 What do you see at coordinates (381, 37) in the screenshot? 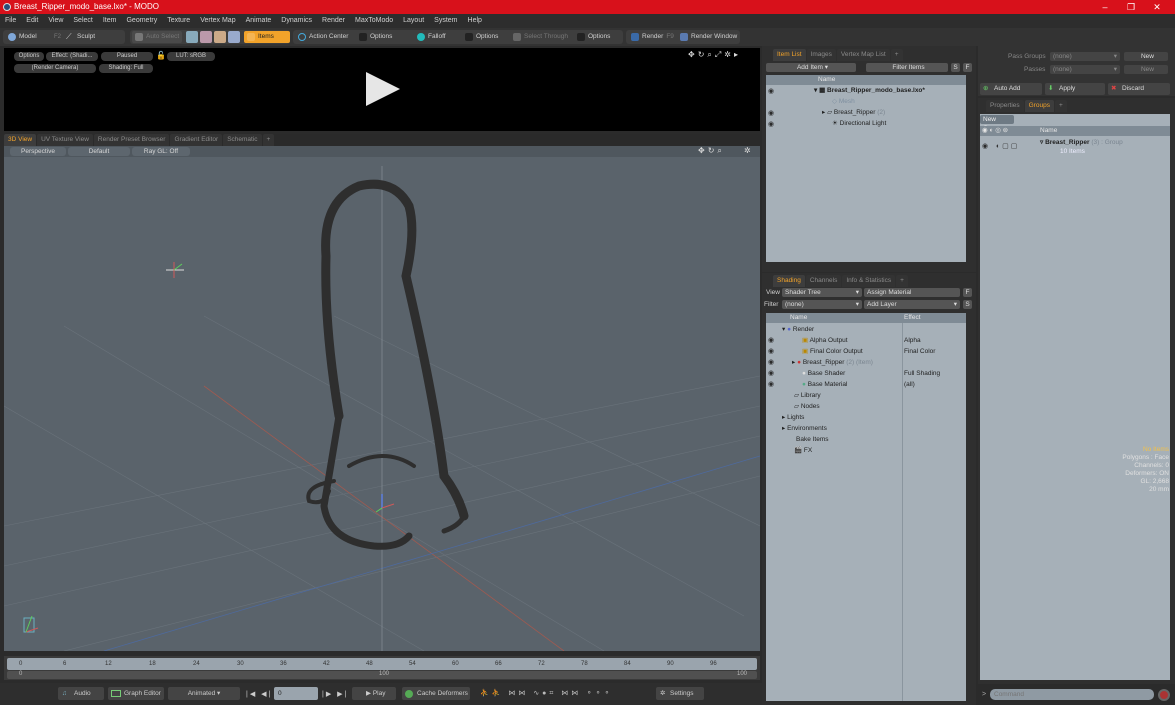
I see `action-center-options-button: Options` at bounding box center [381, 37].